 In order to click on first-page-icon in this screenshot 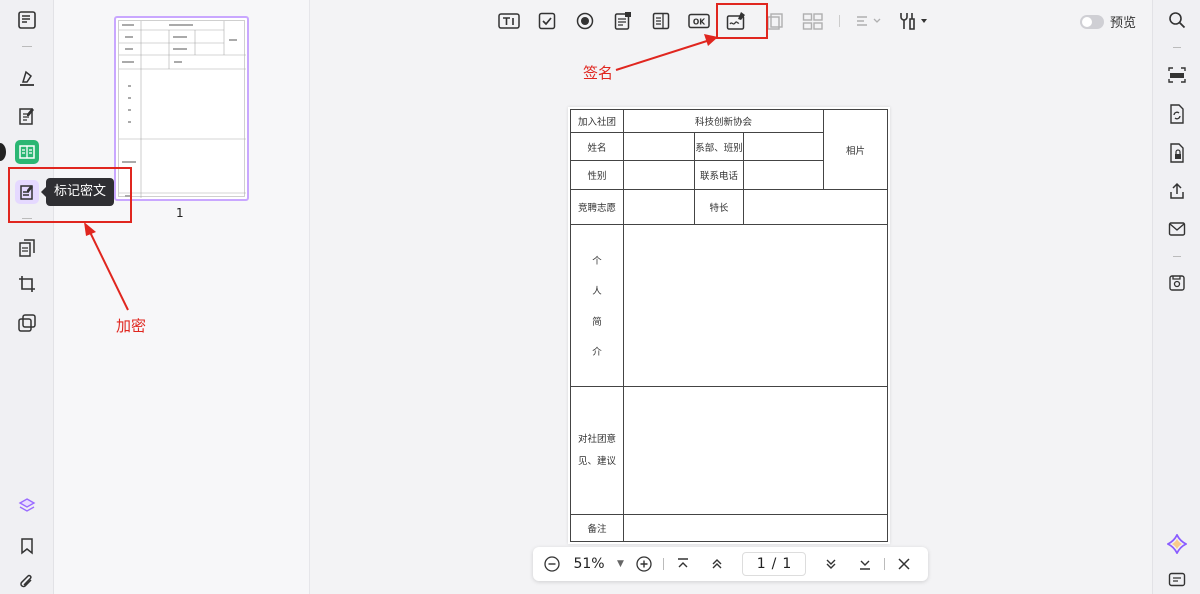, I will do `click(683, 564)`.